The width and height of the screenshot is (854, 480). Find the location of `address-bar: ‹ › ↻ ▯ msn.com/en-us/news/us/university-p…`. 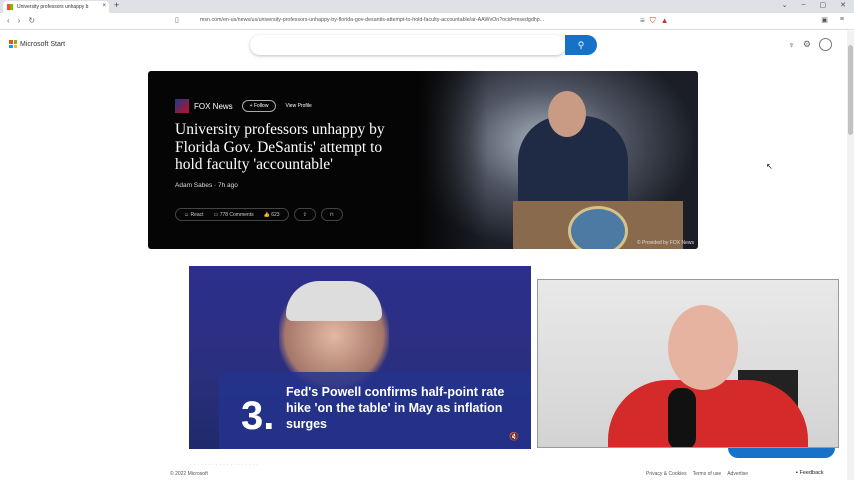

address-bar: ‹ › ↻ ▯ msn.com/en-us/news/us/university-p… is located at coordinates (427, 21).